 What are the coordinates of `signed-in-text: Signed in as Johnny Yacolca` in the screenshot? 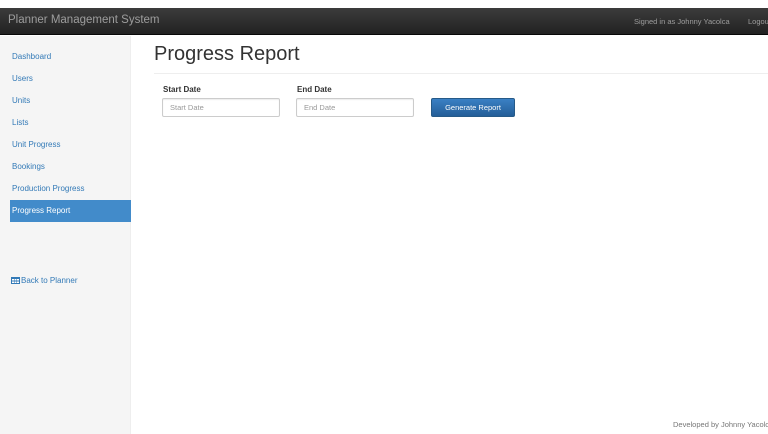 It's located at (682, 21).